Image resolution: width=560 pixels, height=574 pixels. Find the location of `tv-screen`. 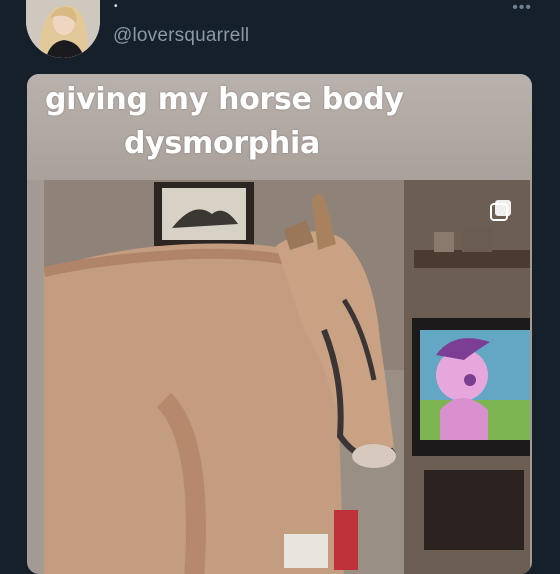

tv-screen is located at coordinates (471, 387).